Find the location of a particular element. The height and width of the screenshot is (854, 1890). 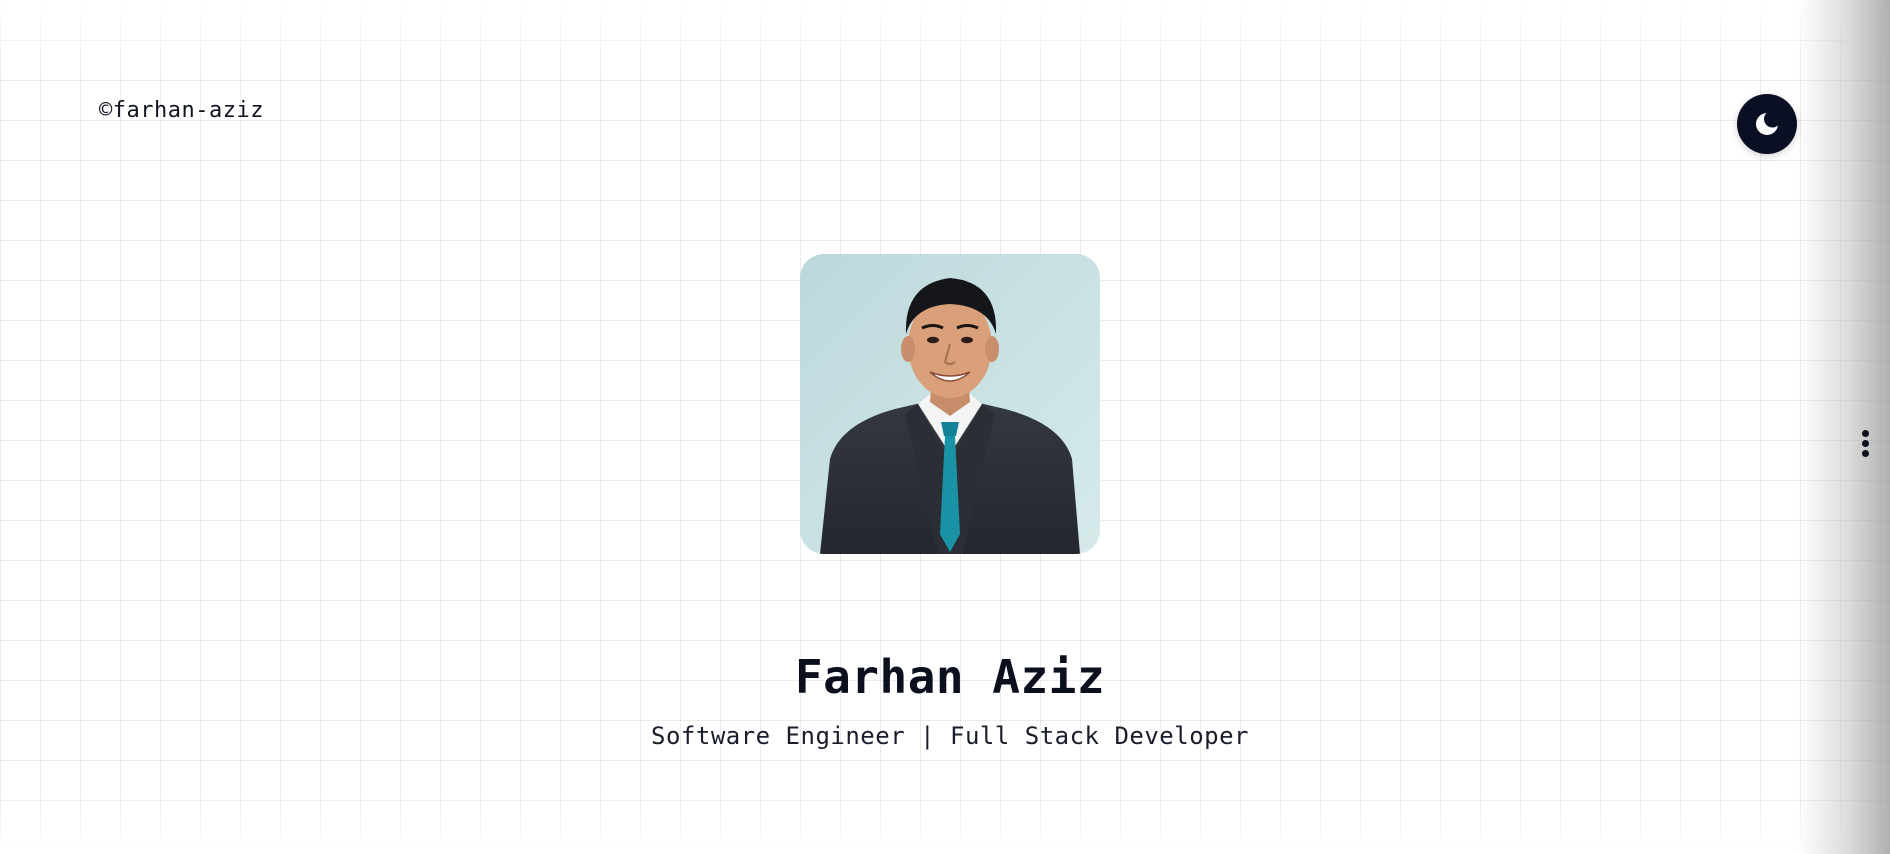

person-portrait-image is located at coordinates (950, 404).